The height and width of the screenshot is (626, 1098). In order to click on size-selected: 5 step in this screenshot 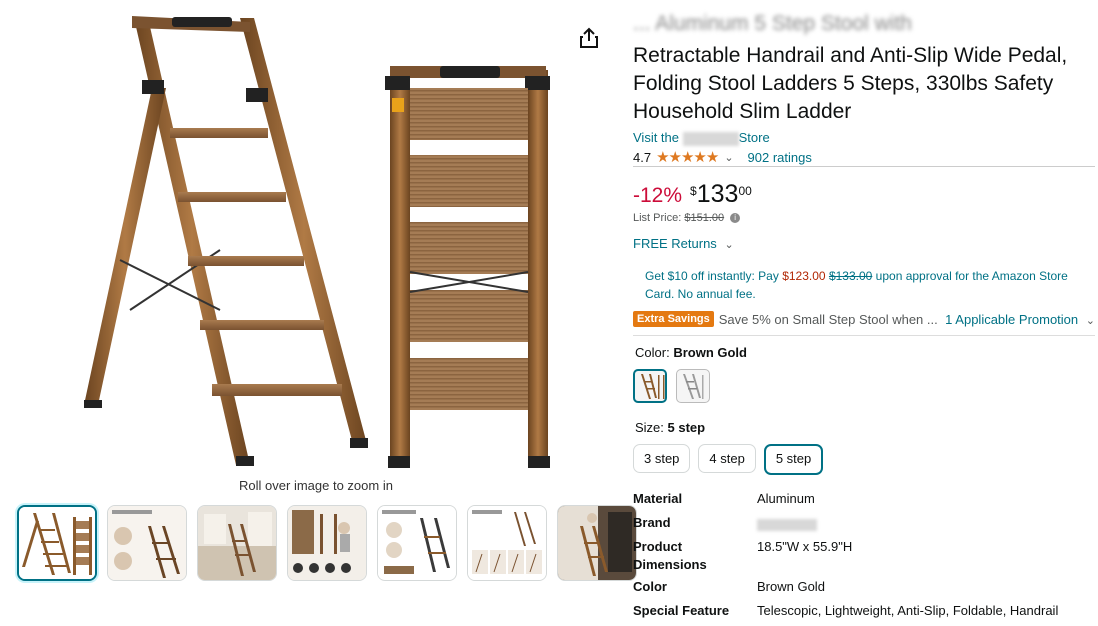, I will do `click(686, 427)`.